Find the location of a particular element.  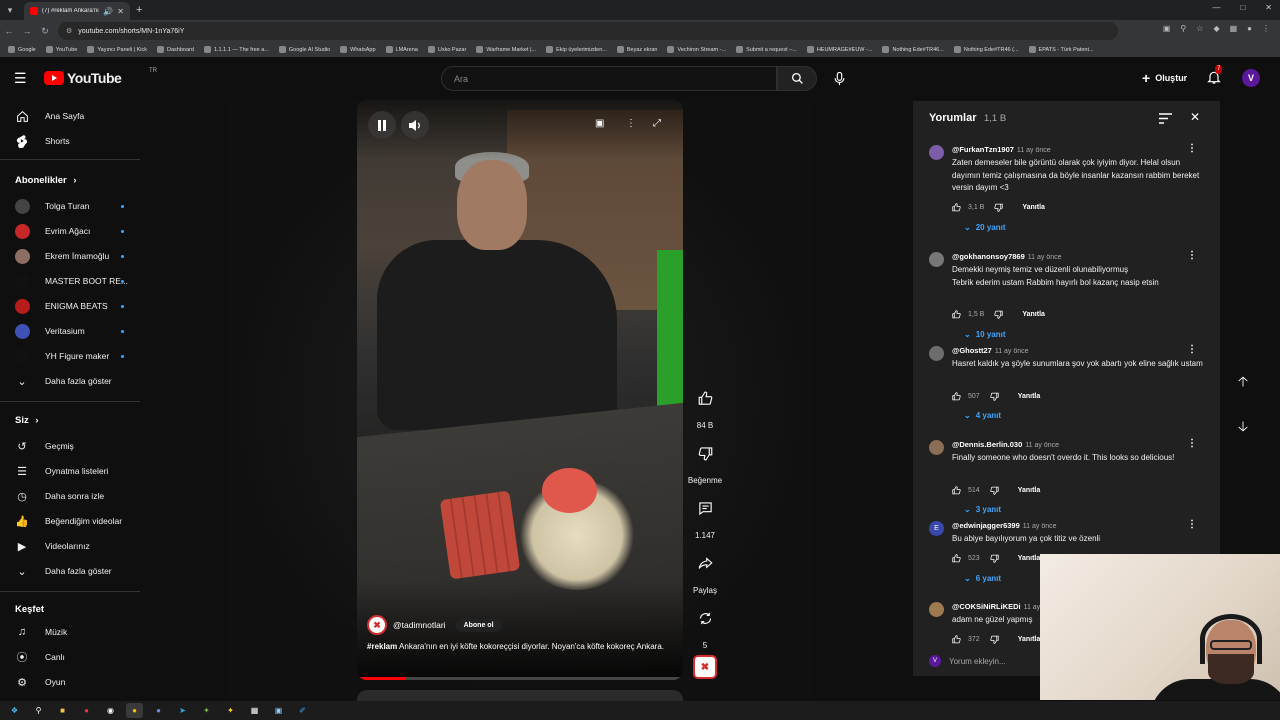

like-button: 84 B is located at coordinates (705, 405).